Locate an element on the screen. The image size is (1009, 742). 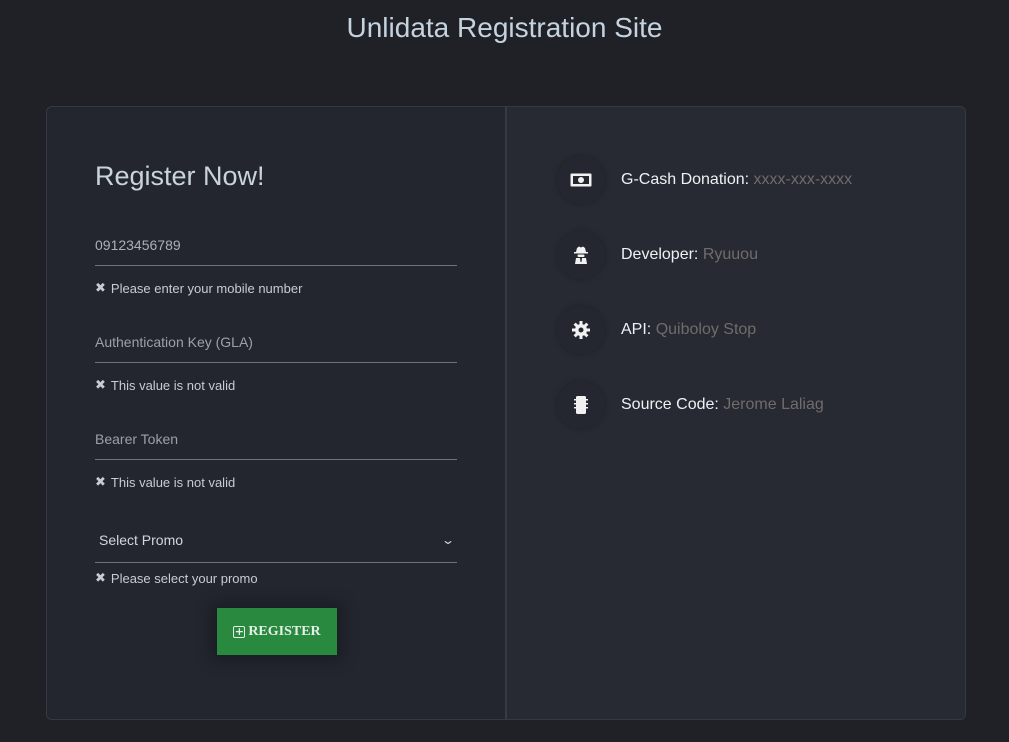
sd-card-icon is located at coordinates (581, 405).